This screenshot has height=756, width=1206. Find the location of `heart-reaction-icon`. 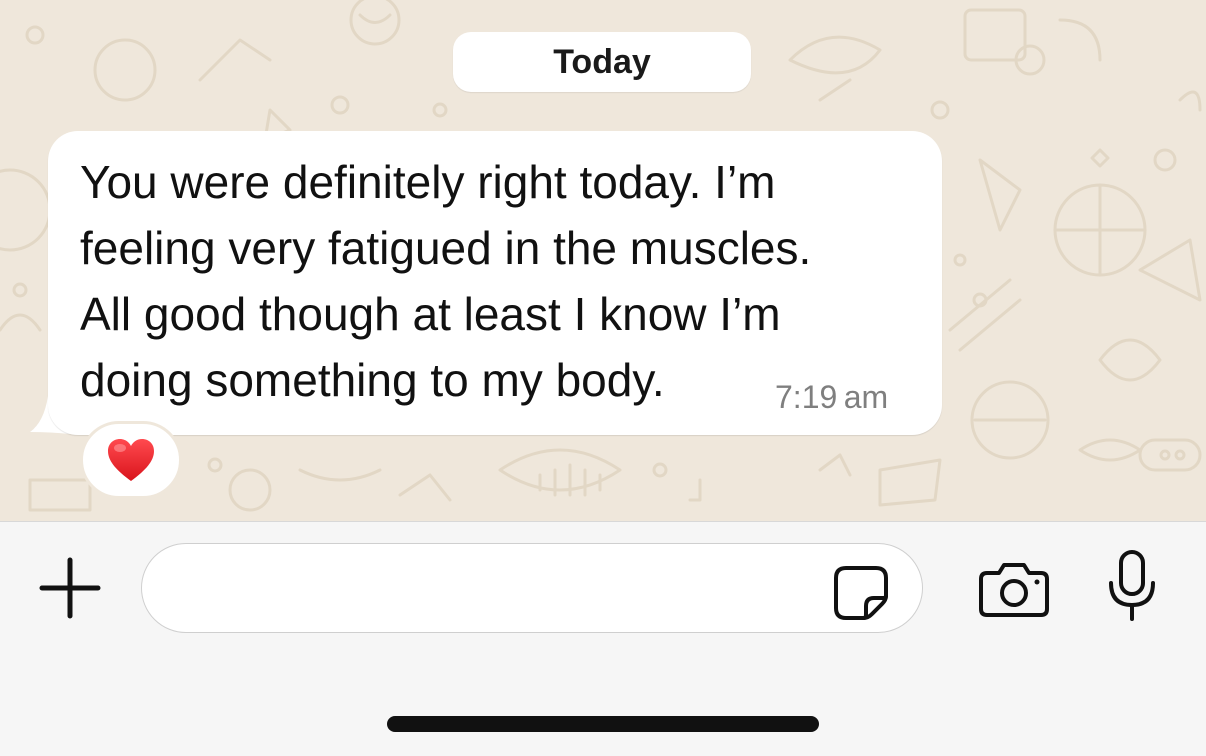

heart-reaction-icon is located at coordinates (131, 460).